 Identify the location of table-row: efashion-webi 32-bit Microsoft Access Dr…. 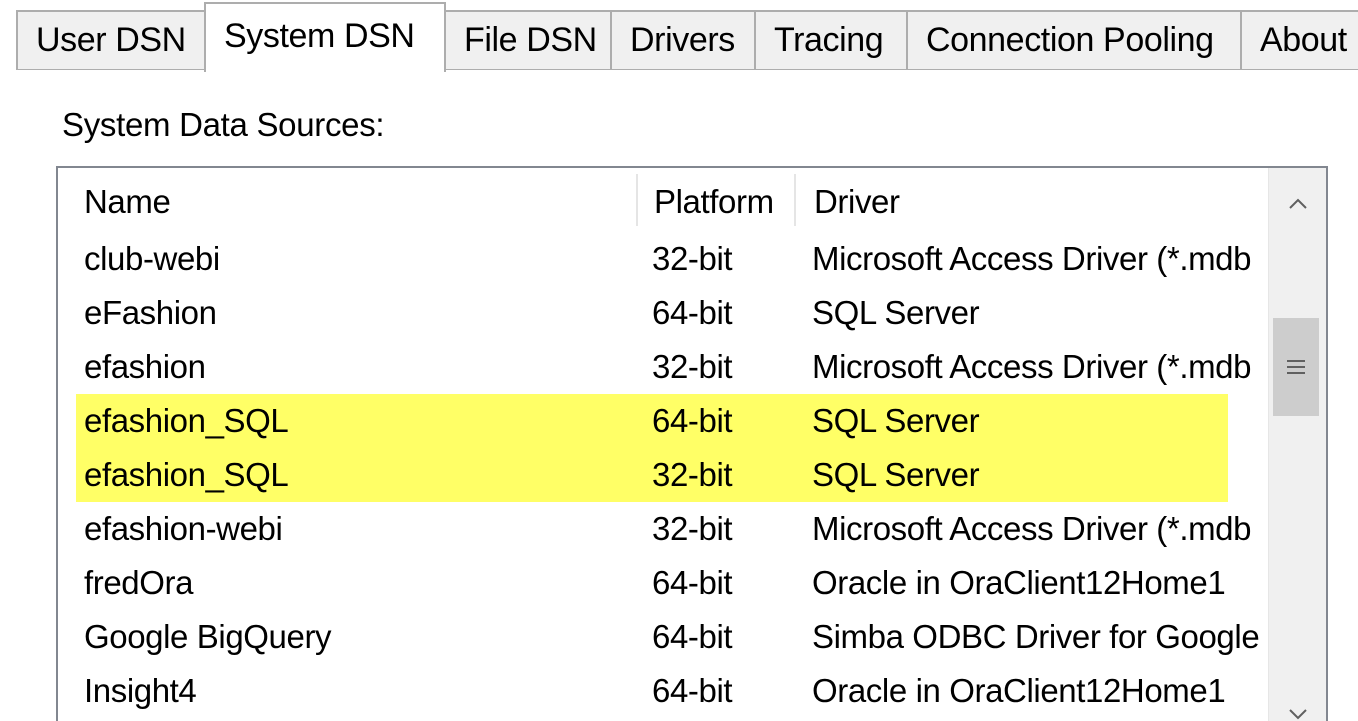
(663, 529).